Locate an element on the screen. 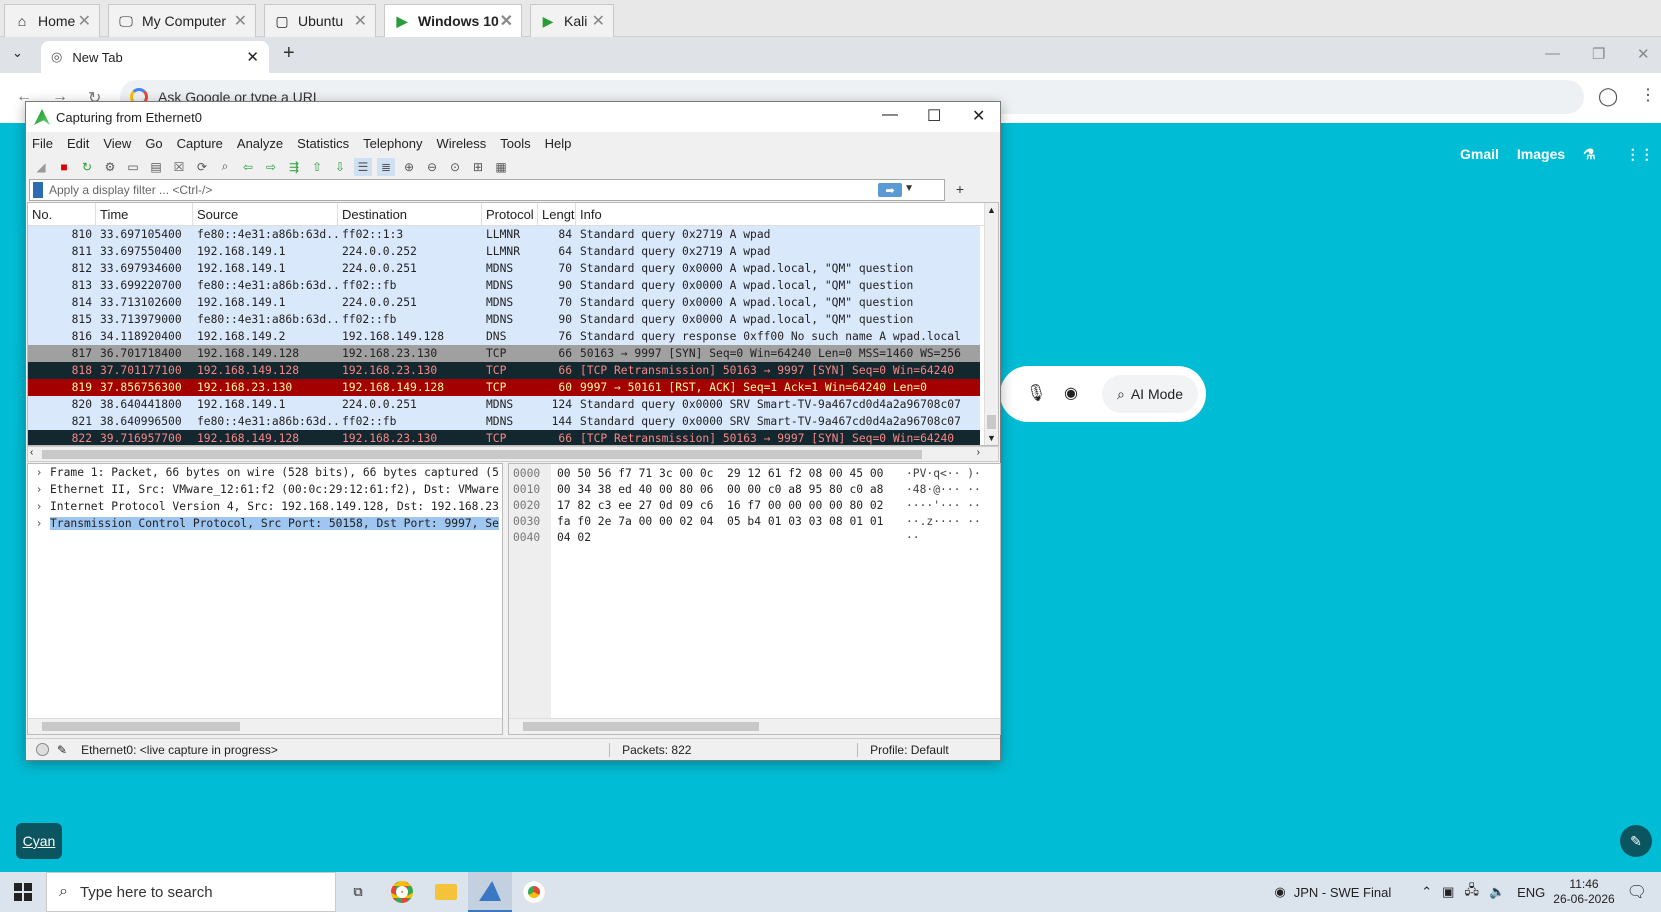 Image resolution: width=1661 pixels, height=912 pixels. go-to-packet-icon: ⇶ is located at coordinates (294, 167).